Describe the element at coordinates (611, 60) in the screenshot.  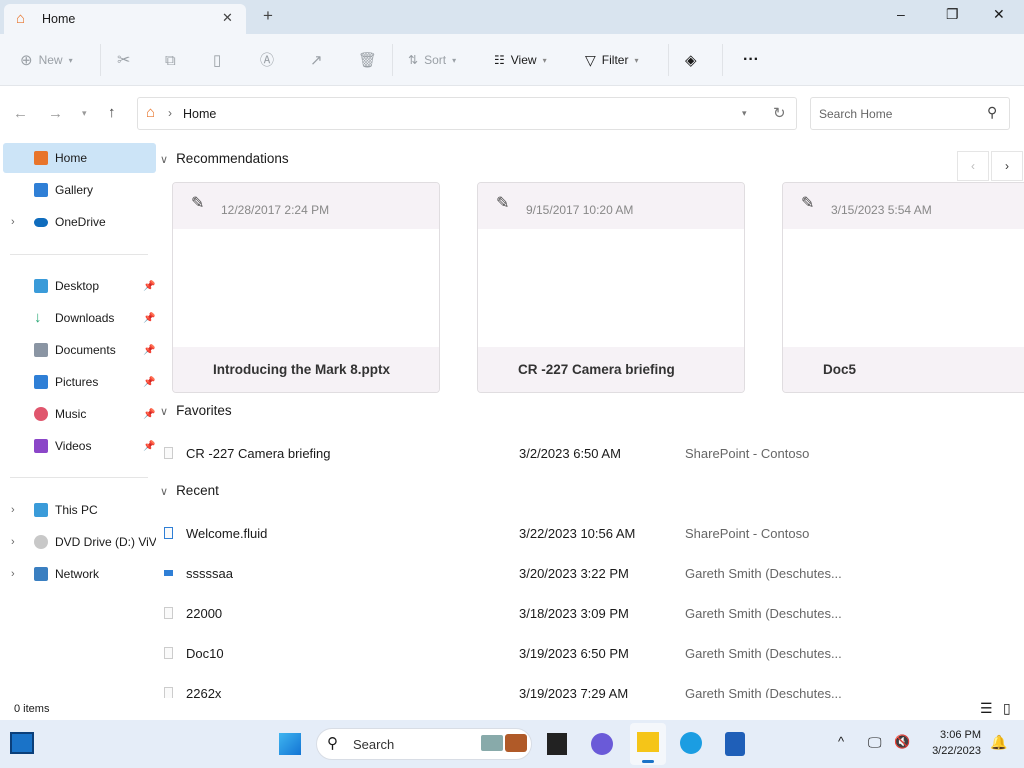
I see `filter-button: ▽ Filter ▾` at that location.